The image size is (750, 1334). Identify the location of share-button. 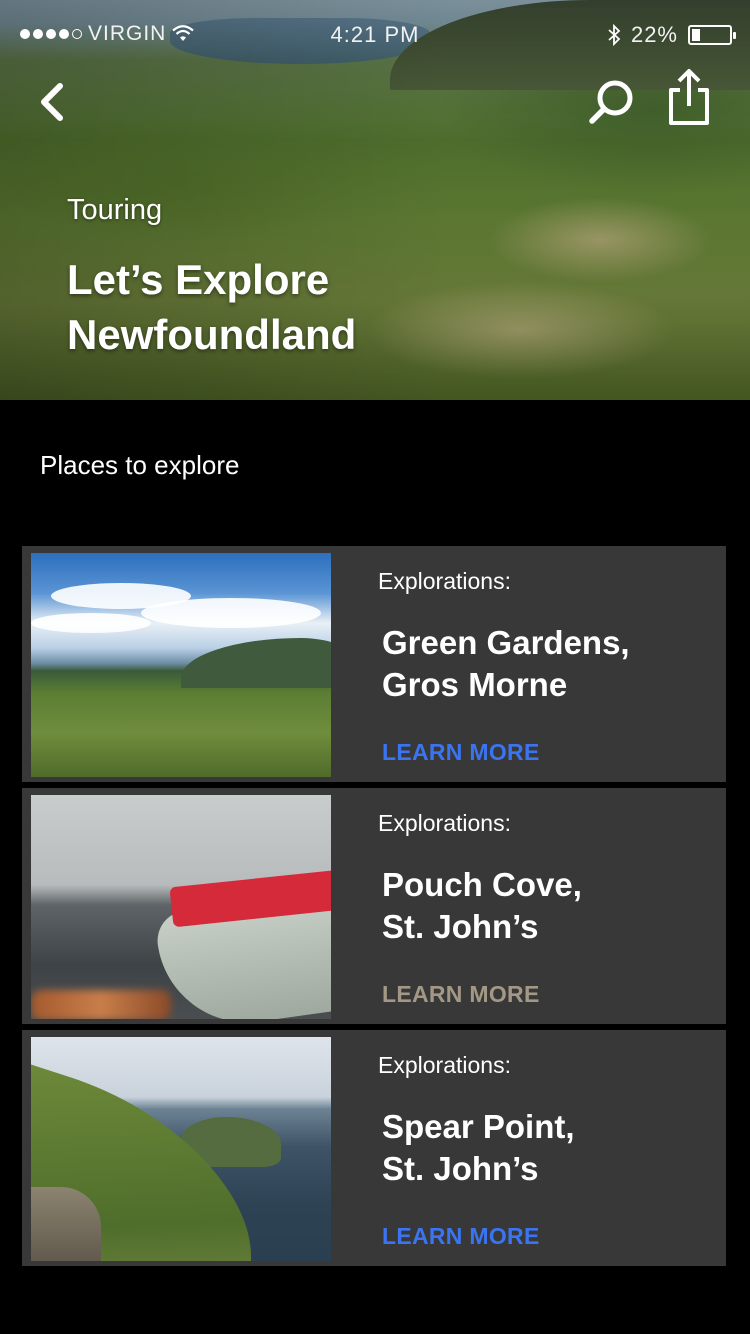
(689, 97).